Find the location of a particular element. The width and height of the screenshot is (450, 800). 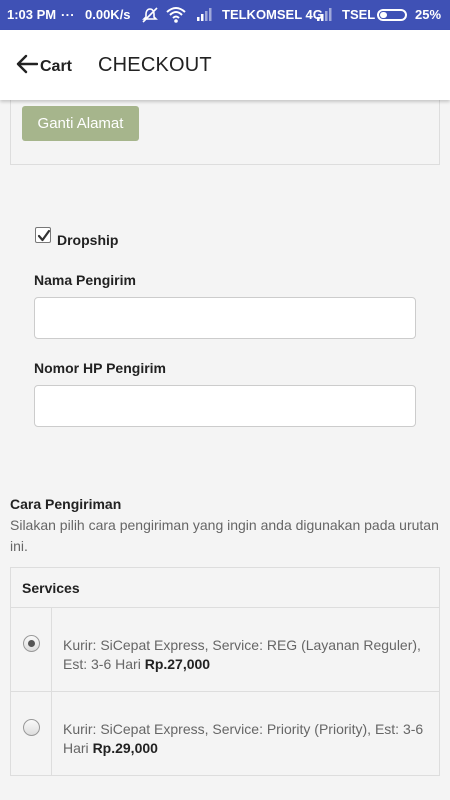

mute-icon is located at coordinates (150, 16).